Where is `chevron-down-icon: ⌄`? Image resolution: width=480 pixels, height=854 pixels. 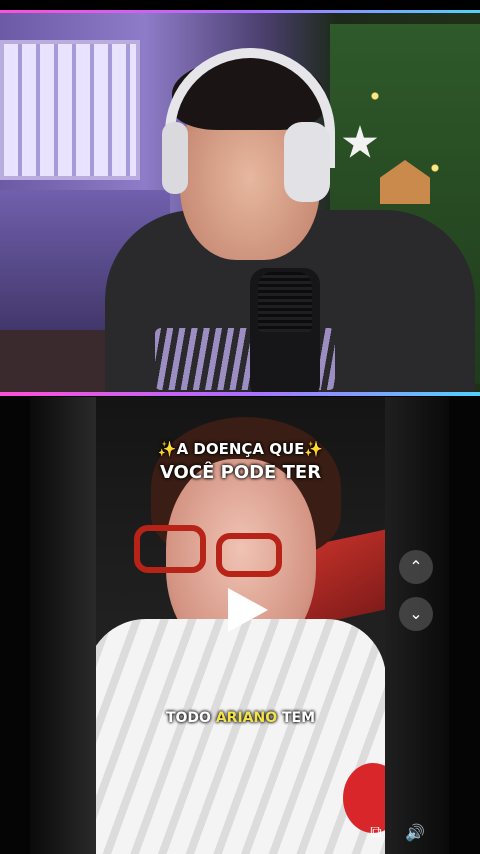 chevron-down-icon: ⌄ is located at coordinates (416, 614).